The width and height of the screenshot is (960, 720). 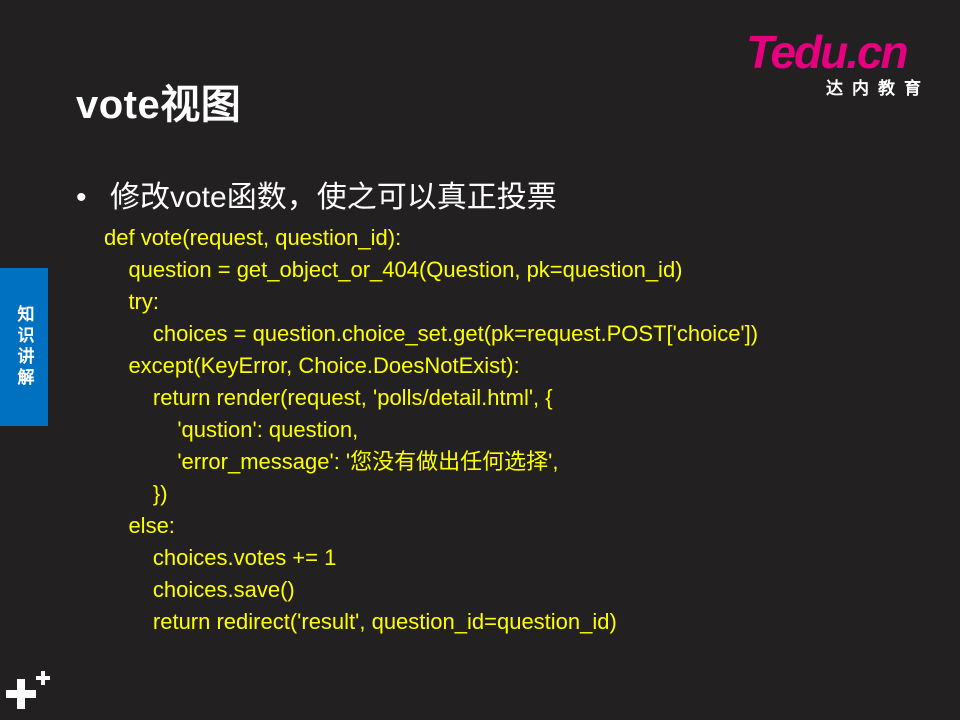 I want to click on code-line: else:, so click(x=139, y=525).